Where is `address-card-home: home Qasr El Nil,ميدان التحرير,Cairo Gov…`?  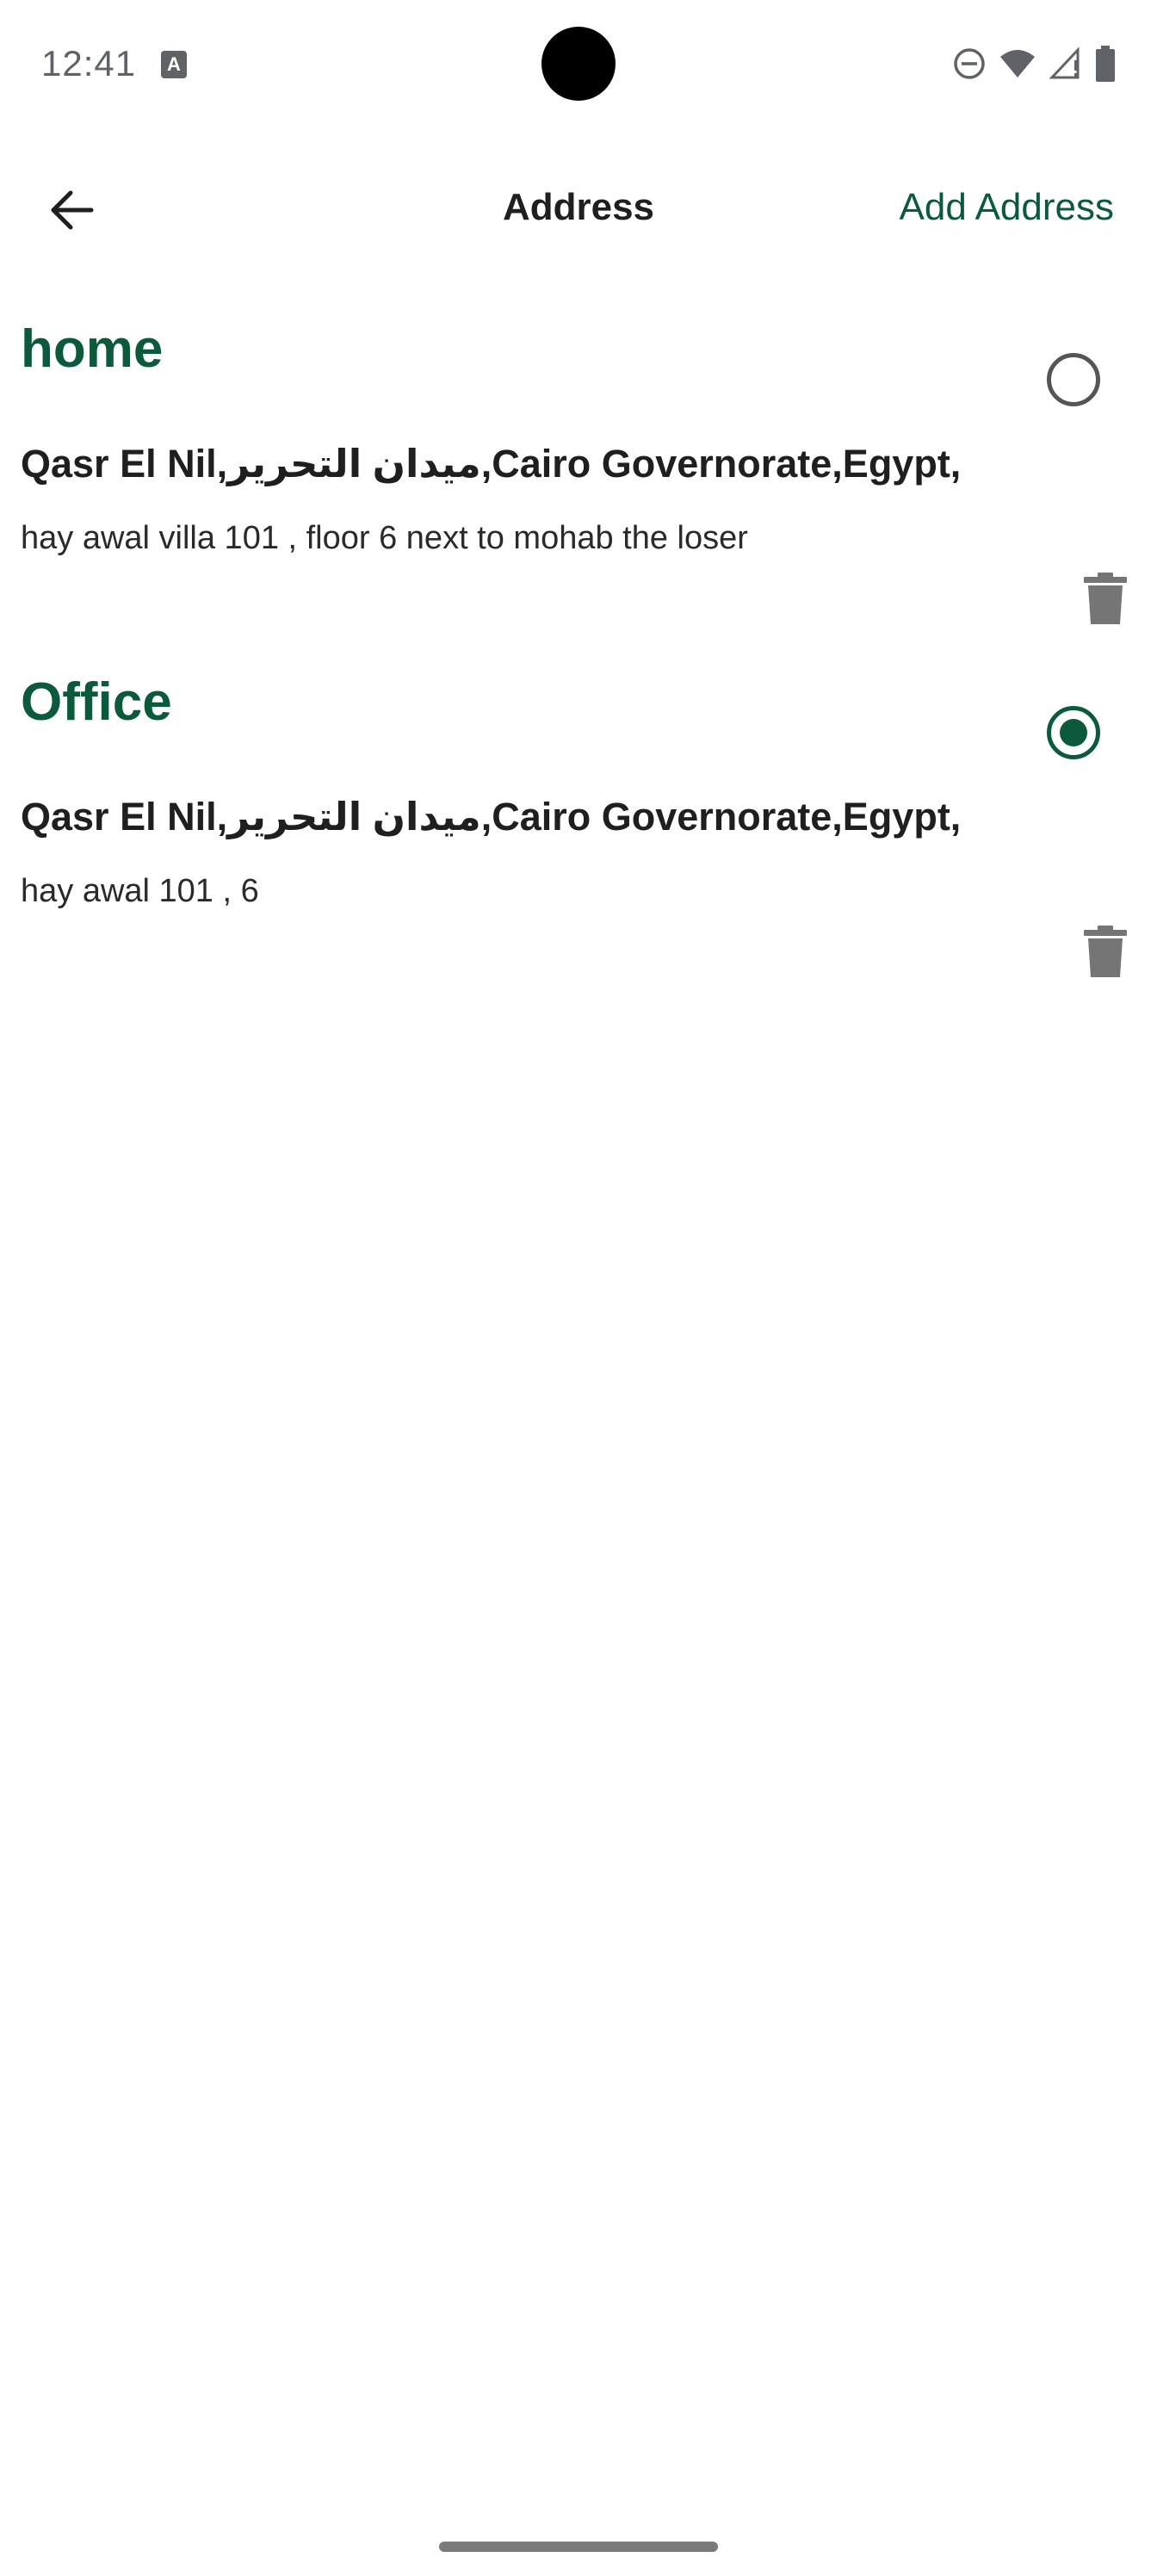
address-card-home: home Qasr El Nil,ميدان التحرير,Cairo Gov… is located at coordinates (579, 482).